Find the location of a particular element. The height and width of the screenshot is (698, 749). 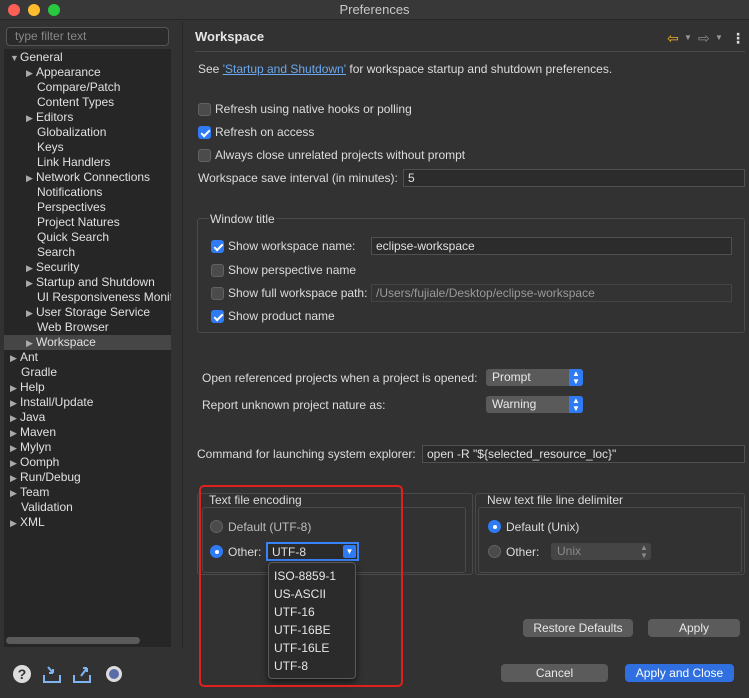

delimiter-default-radio is located at coordinates (494, 526).